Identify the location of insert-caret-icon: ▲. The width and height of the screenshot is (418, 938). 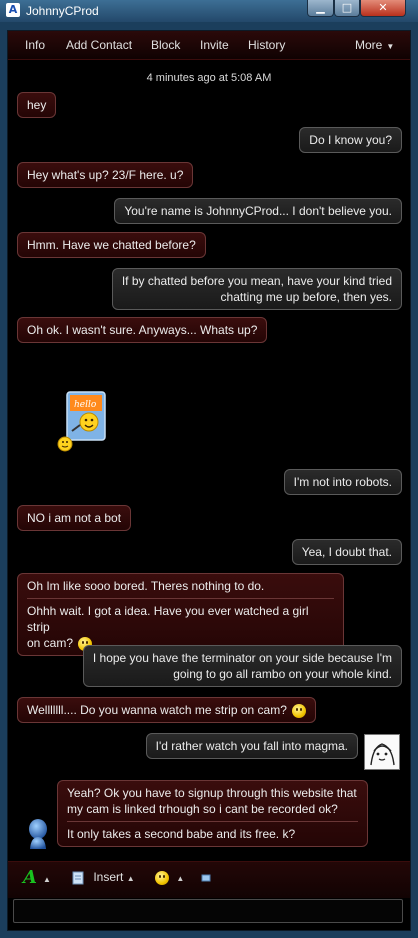
(130, 878).